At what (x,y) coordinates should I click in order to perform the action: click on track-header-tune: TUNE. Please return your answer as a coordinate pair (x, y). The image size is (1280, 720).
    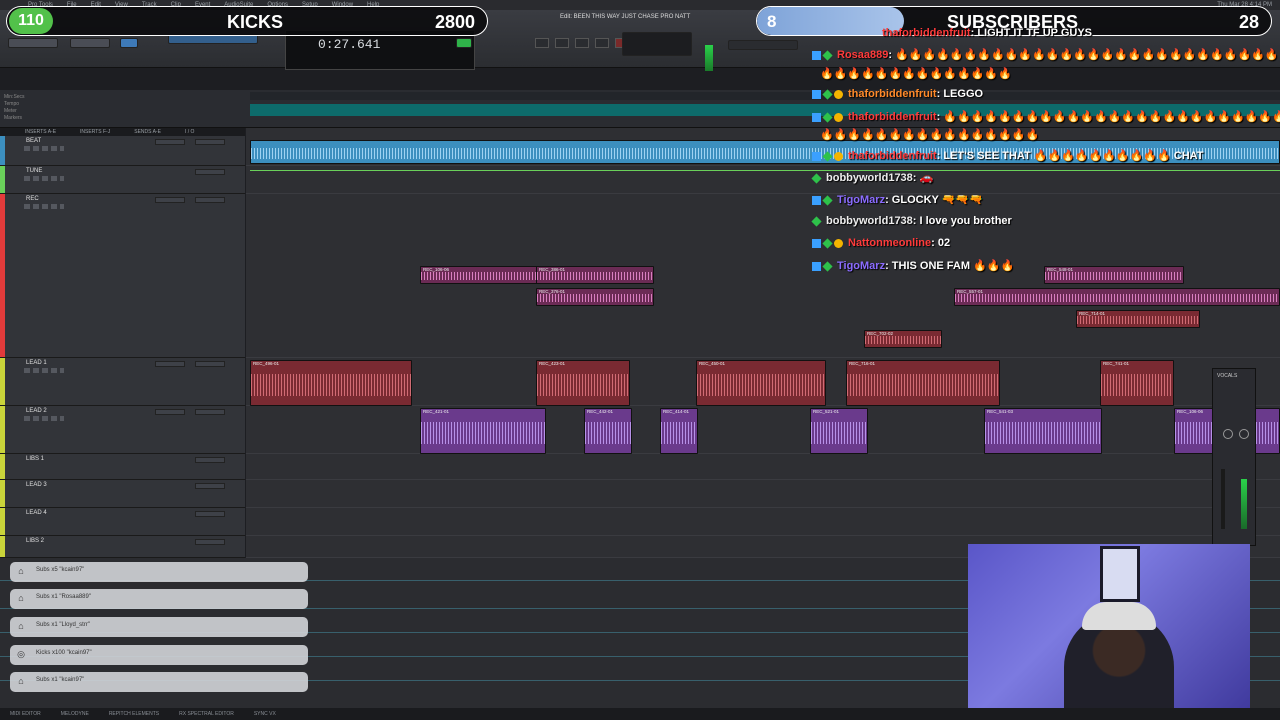
    Looking at the image, I should click on (122, 180).